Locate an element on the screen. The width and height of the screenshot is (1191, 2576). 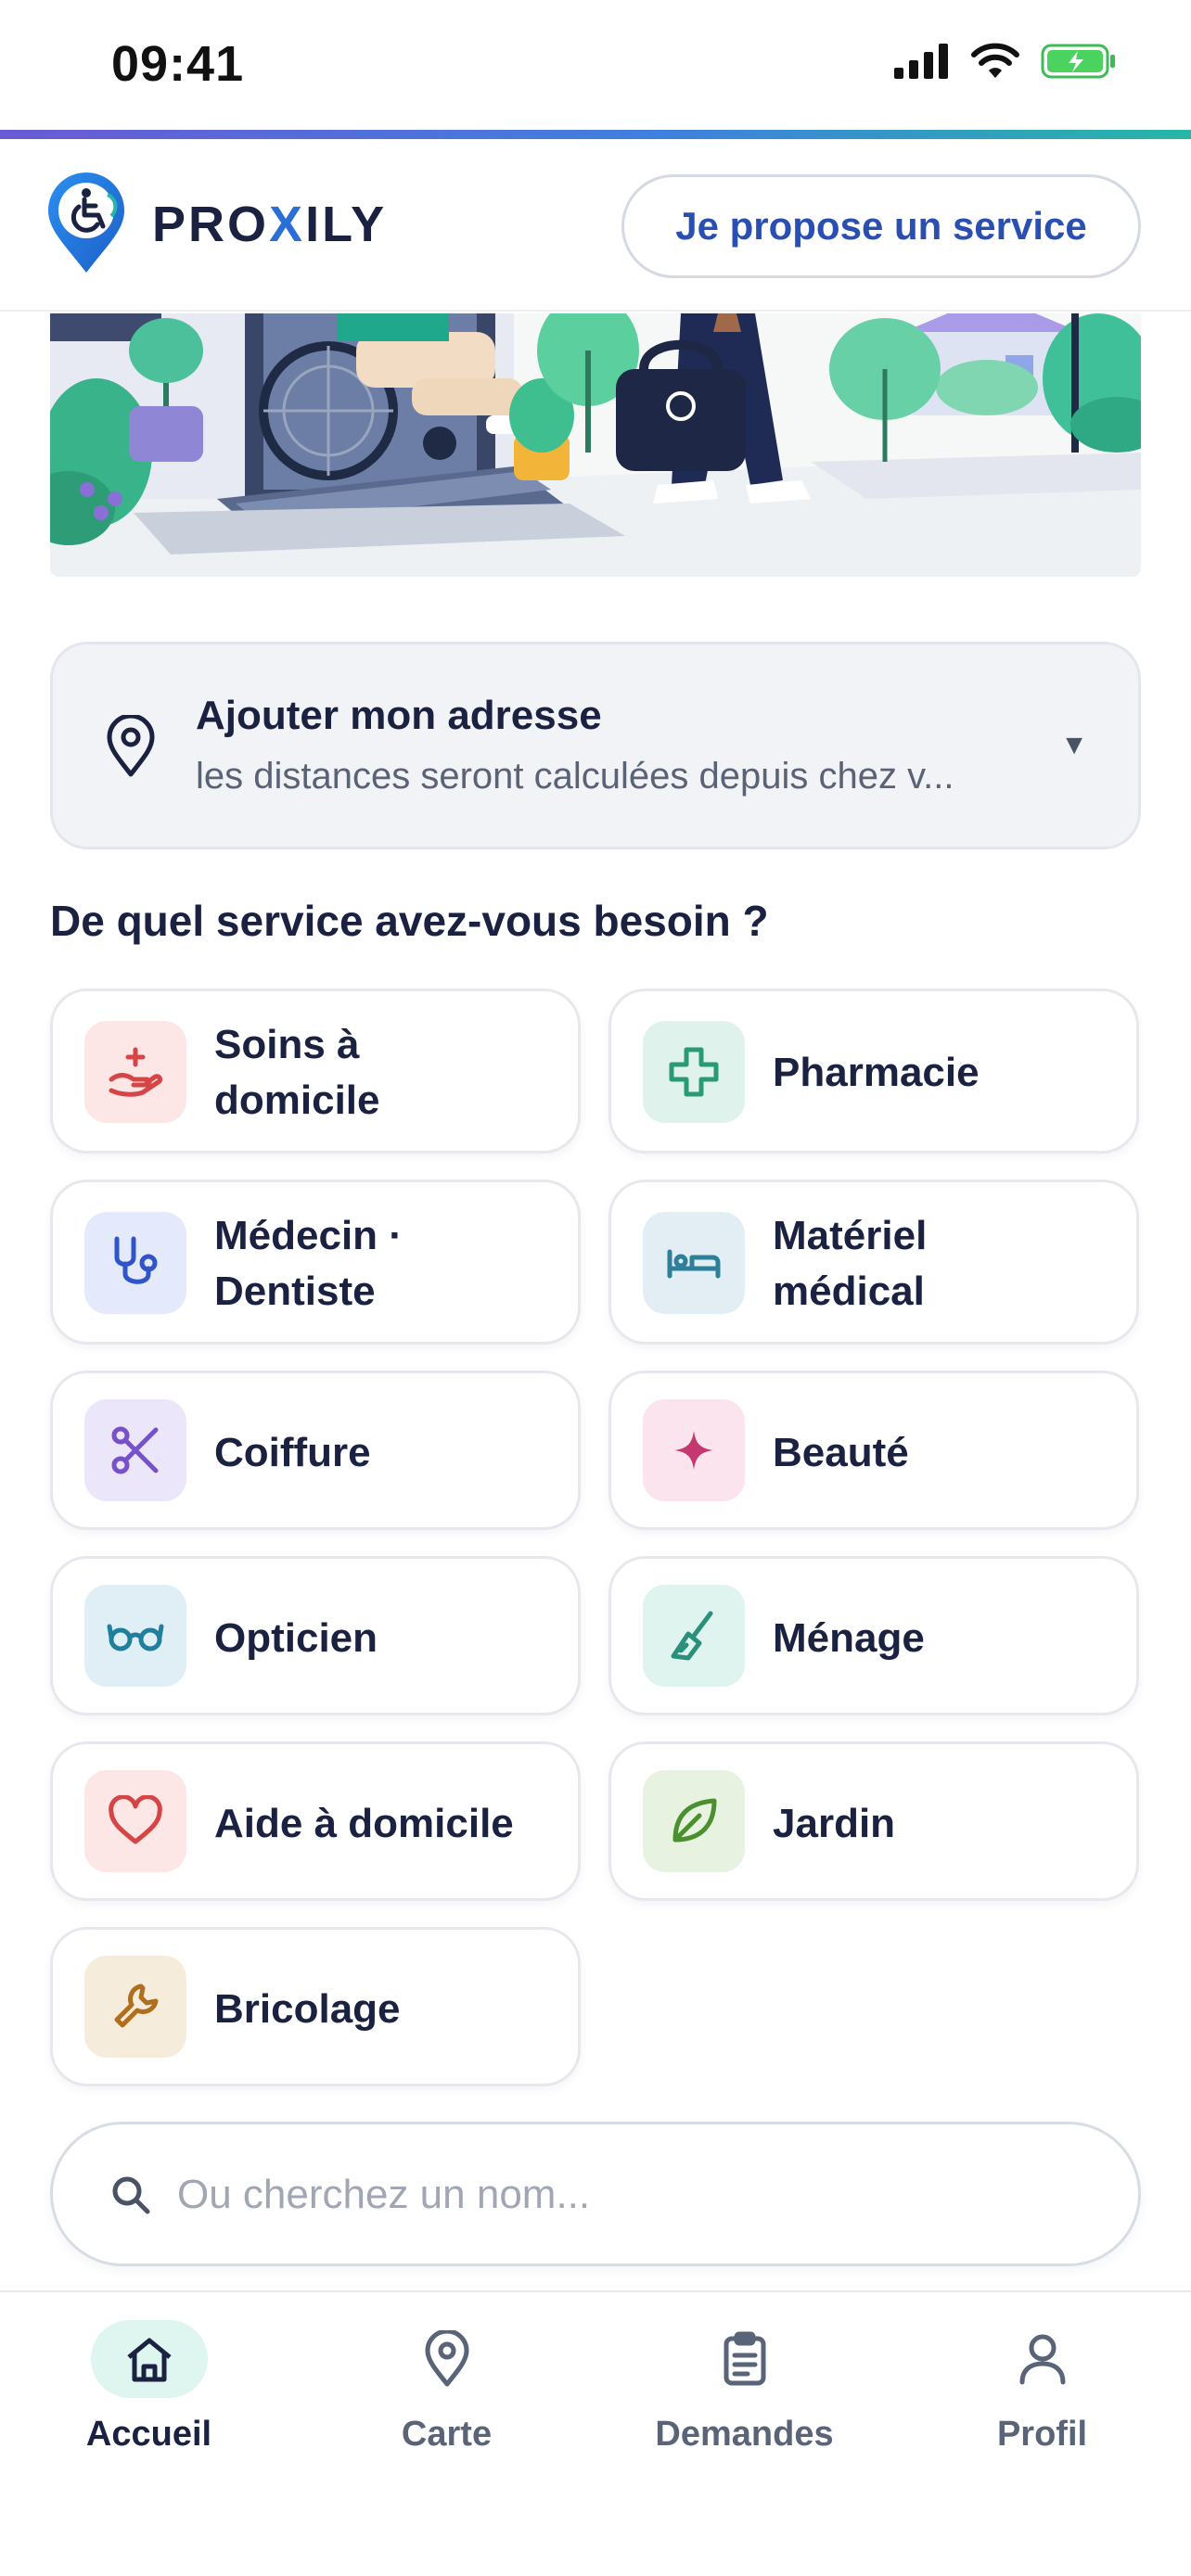
service-label: Jardin is located at coordinates (834, 1823).